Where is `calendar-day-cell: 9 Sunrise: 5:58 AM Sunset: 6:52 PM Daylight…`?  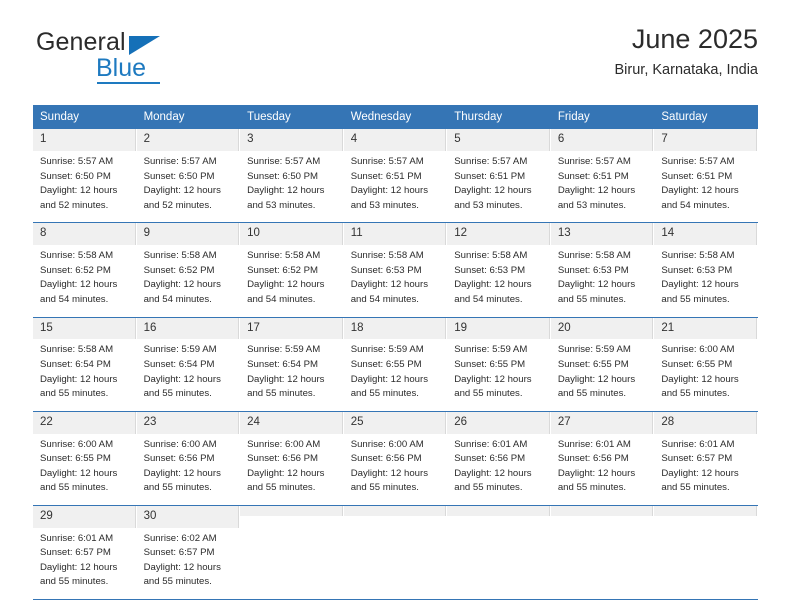 calendar-day-cell: 9 Sunrise: 5:58 AM Sunset: 6:52 PM Daylight… is located at coordinates (188, 270).